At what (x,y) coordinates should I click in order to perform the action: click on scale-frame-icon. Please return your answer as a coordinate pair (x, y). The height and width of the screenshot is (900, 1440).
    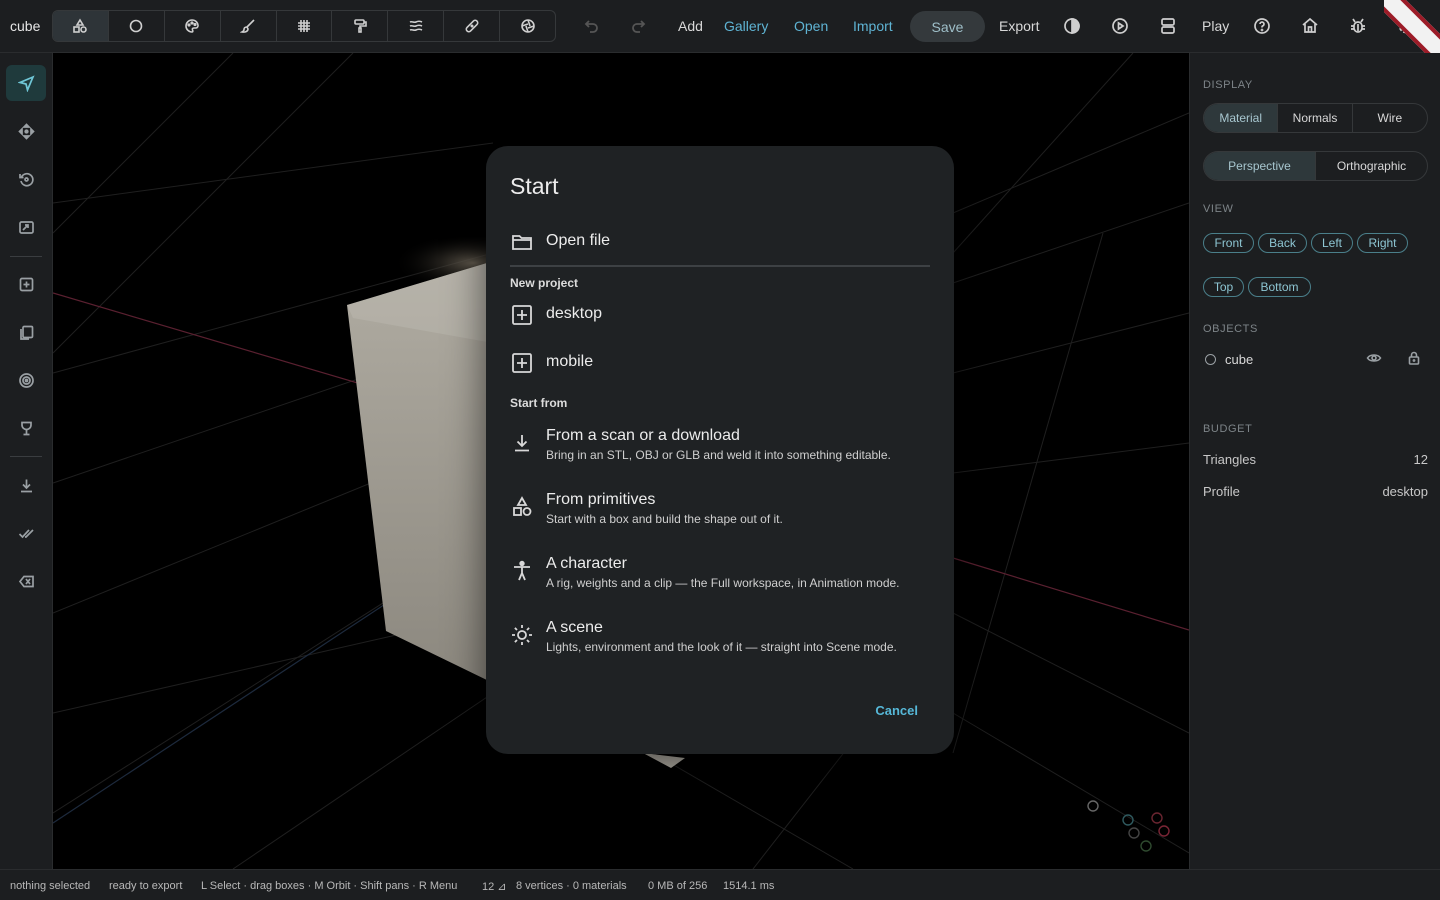
    Looking at the image, I should click on (26, 227).